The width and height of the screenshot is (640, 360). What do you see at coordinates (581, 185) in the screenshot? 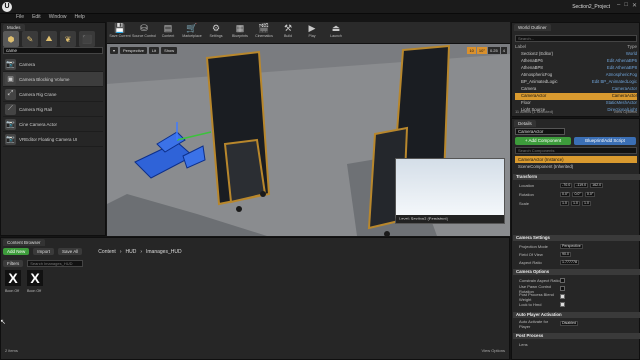
I see `location-y-field: -119.0` at bounding box center [581, 185].